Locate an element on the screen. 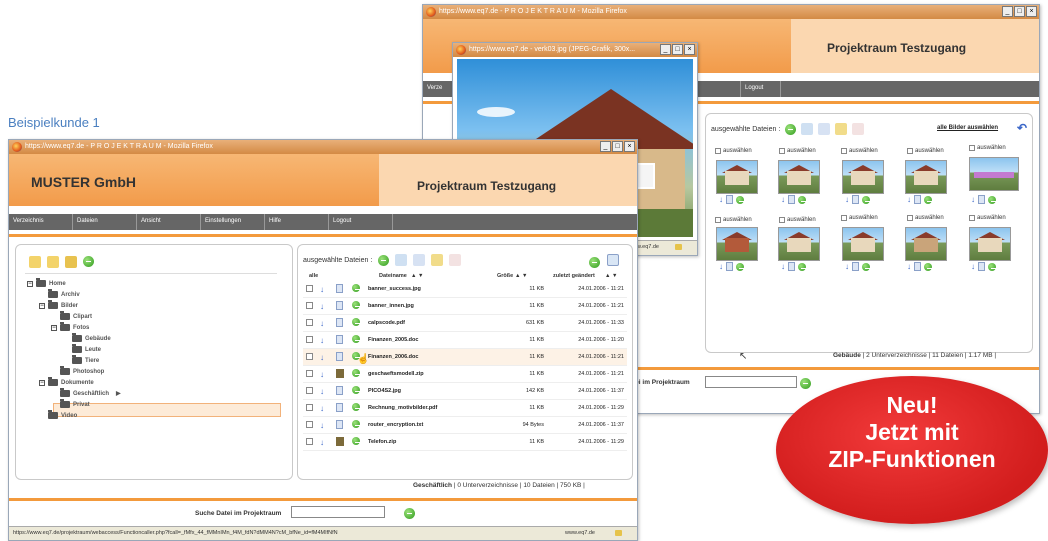  tree-item: Archiv is located at coordinates (59, 293).